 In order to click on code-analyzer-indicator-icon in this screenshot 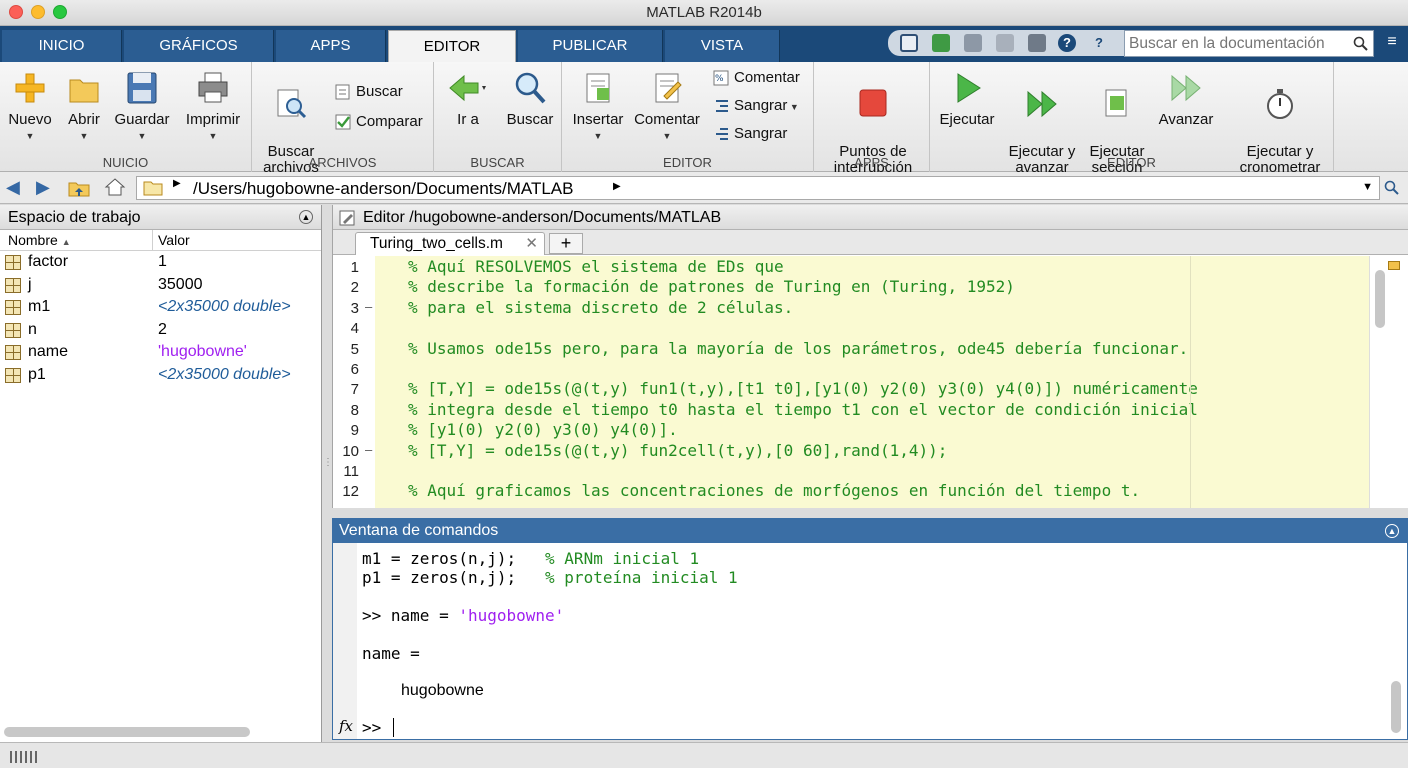, I will do `click(1394, 265)`.